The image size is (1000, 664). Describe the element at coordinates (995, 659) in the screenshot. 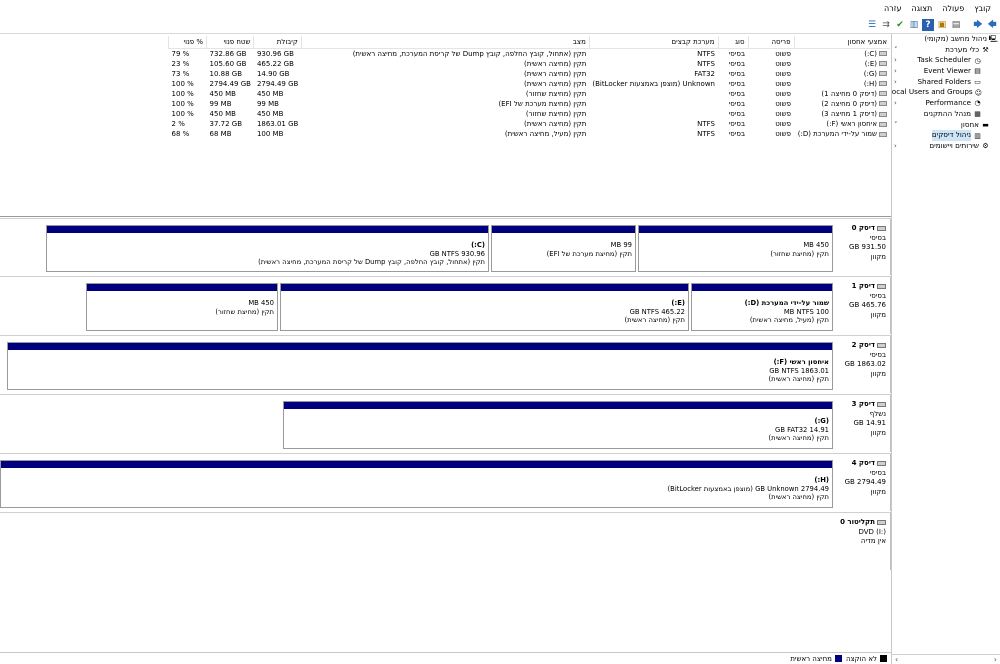

I see `scroll-right-icon: ›` at that location.